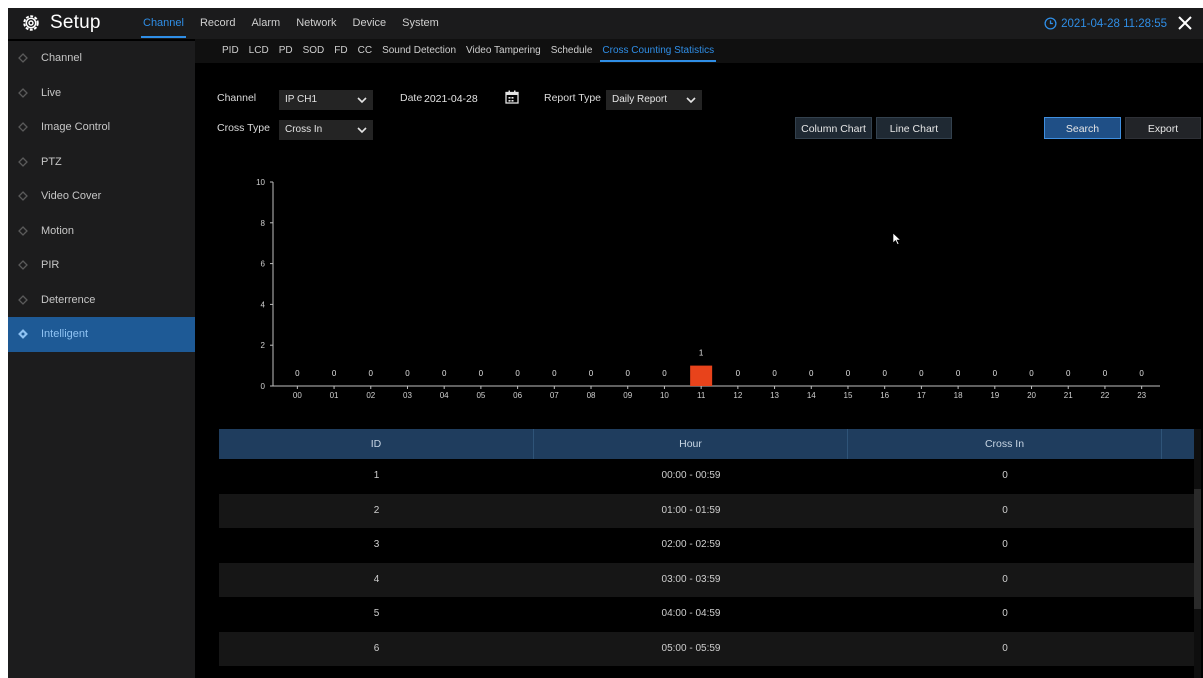  Describe the element at coordinates (163, 23) in the screenshot. I see `tab-channel: Channel` at that location.